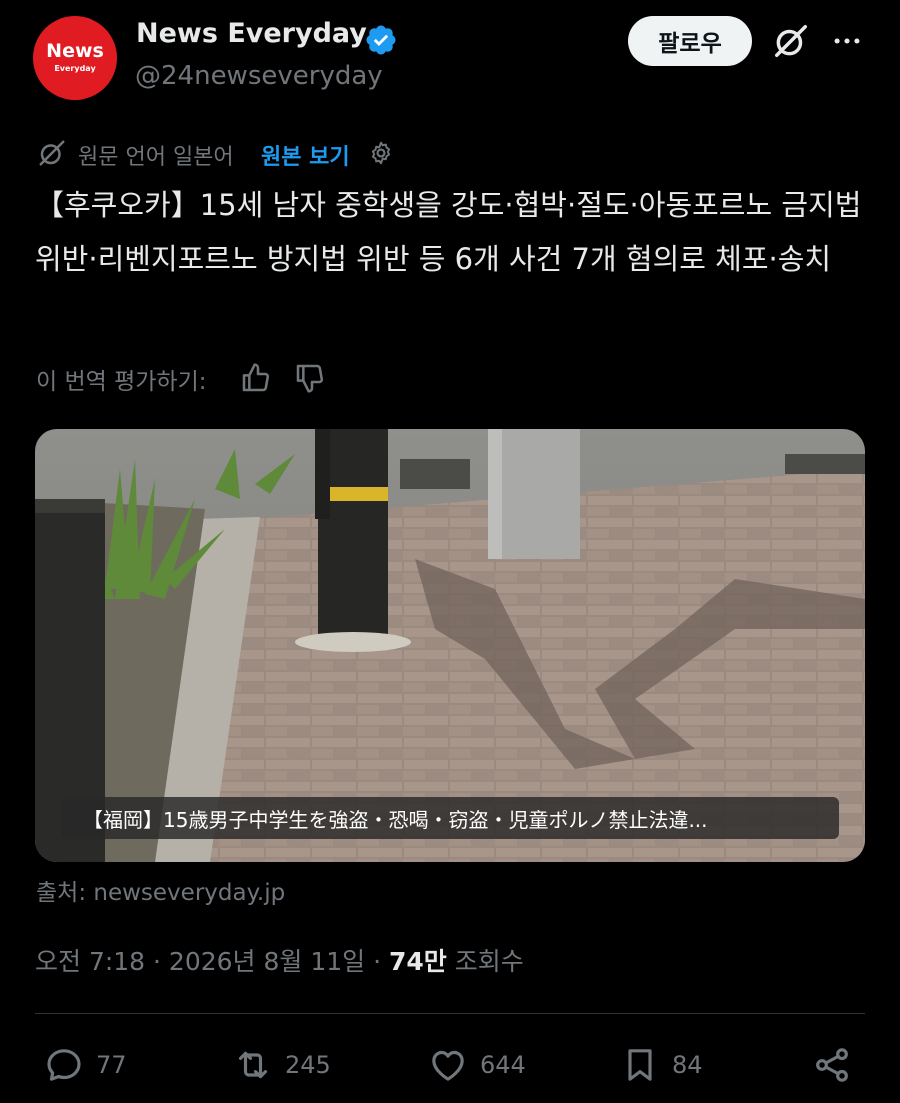 This screenshot has width=900, height=1103. What do you see at coordinates (259, 76) in the screenshot?
I see `handle: @24newseveryday` at bounding box center [259, 76].